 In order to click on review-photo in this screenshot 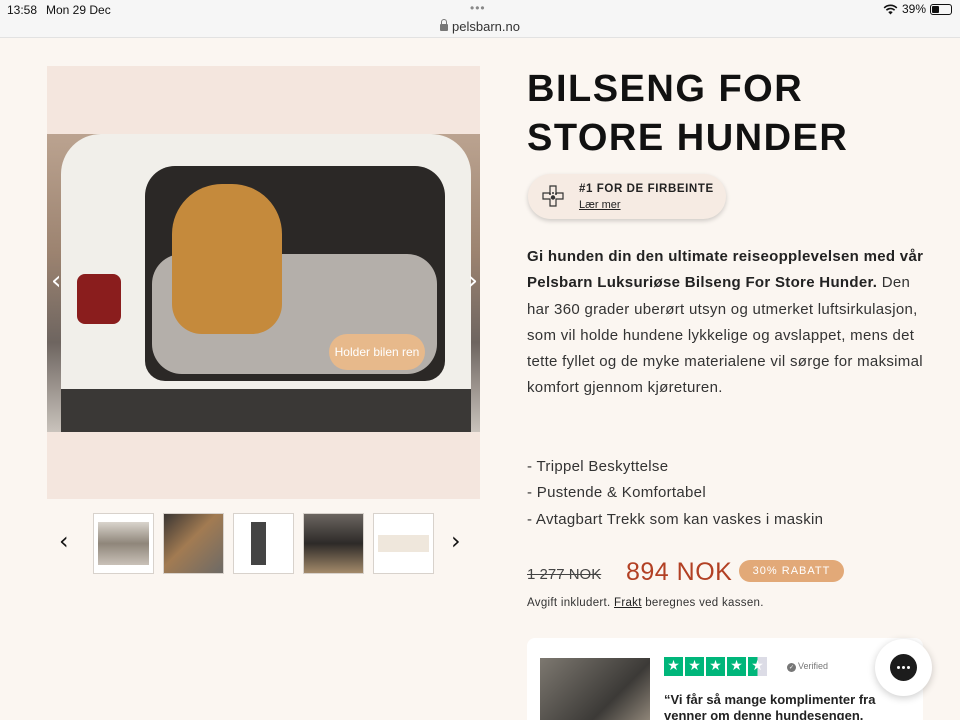, I will do `click(595, 689)`.